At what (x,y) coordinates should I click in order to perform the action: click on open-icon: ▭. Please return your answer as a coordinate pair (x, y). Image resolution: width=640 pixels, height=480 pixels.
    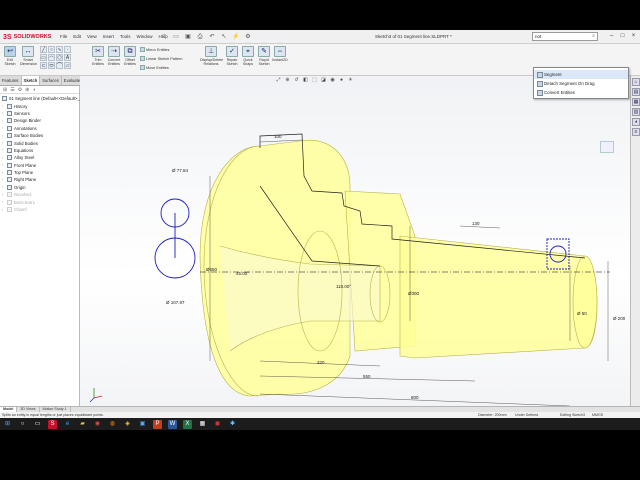
    Looking at the image, I should click on (176, 37).